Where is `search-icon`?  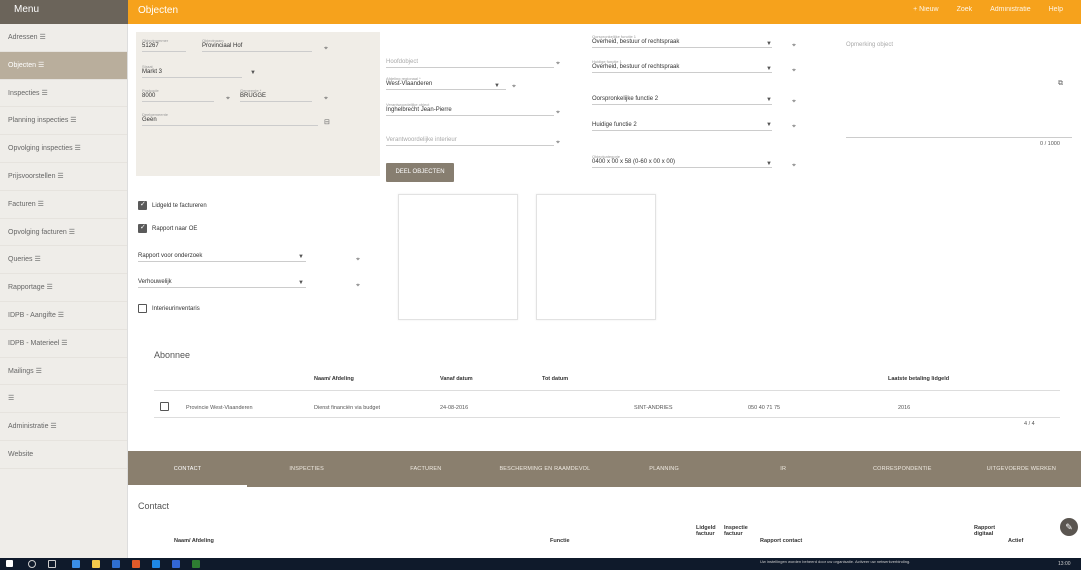 search-icon is located at coordinates (32, 564).